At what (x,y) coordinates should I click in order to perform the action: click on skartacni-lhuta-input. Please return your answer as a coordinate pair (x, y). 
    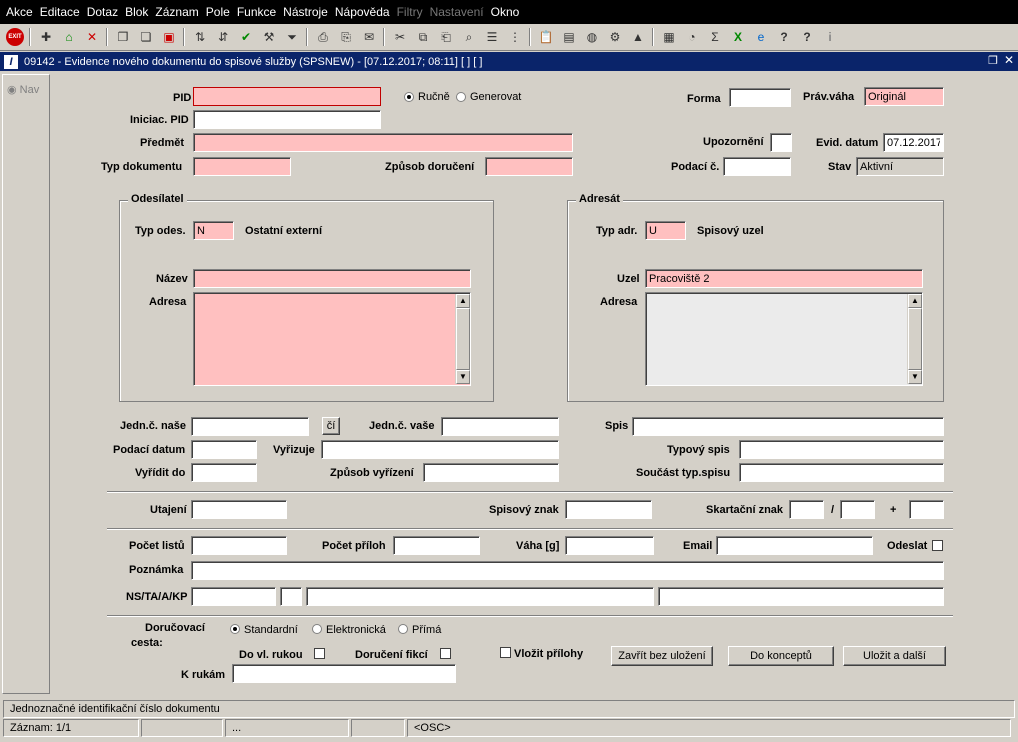
    Looking at the image, I should click on (857, 509).